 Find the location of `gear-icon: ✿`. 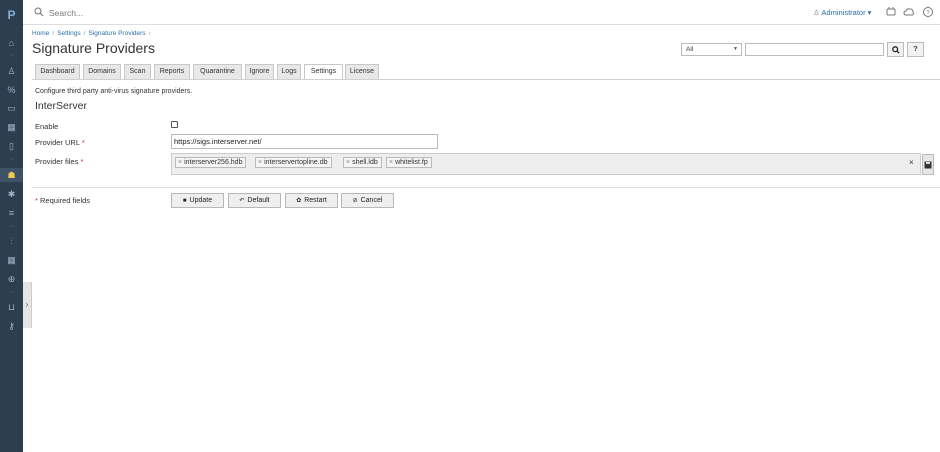

gear-icon: ✿ is located at coordinates (299, 201).